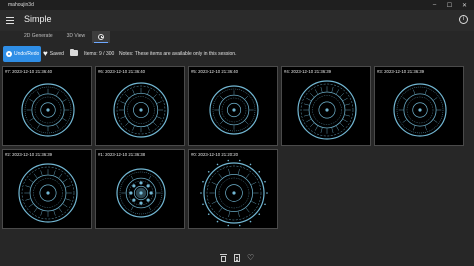 The width and height of the screenshot is (474, 266). I want to click on history-item-label: #1: 2023-12-10 21:36:38, so click(122, 154).